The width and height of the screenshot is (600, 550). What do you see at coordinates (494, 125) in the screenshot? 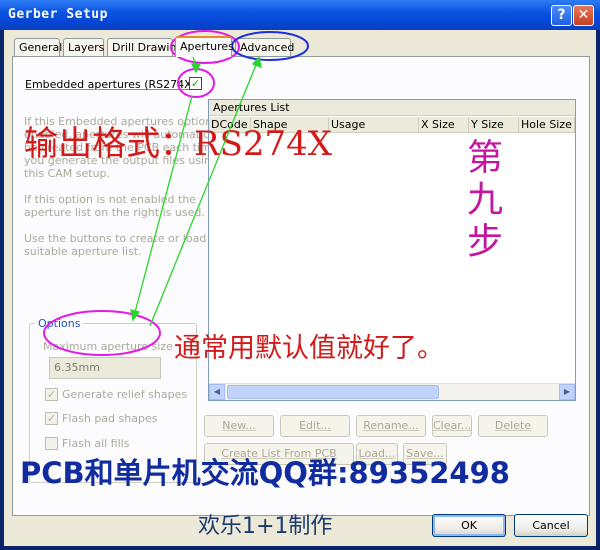
I see `column-header-y-size: Y Size` at bounding box center [494, 125].